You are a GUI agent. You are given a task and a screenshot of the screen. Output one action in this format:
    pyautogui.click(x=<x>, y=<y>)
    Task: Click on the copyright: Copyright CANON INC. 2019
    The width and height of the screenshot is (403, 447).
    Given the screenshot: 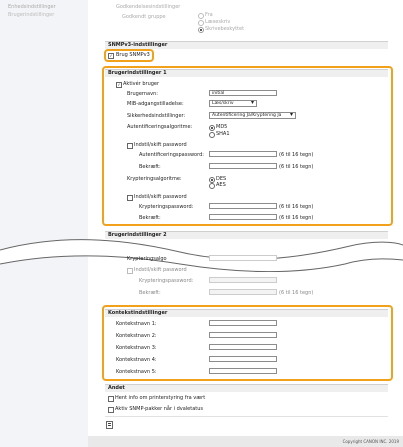 What is the action you would take?
    pyautogui.click(x=370, y=441)
    